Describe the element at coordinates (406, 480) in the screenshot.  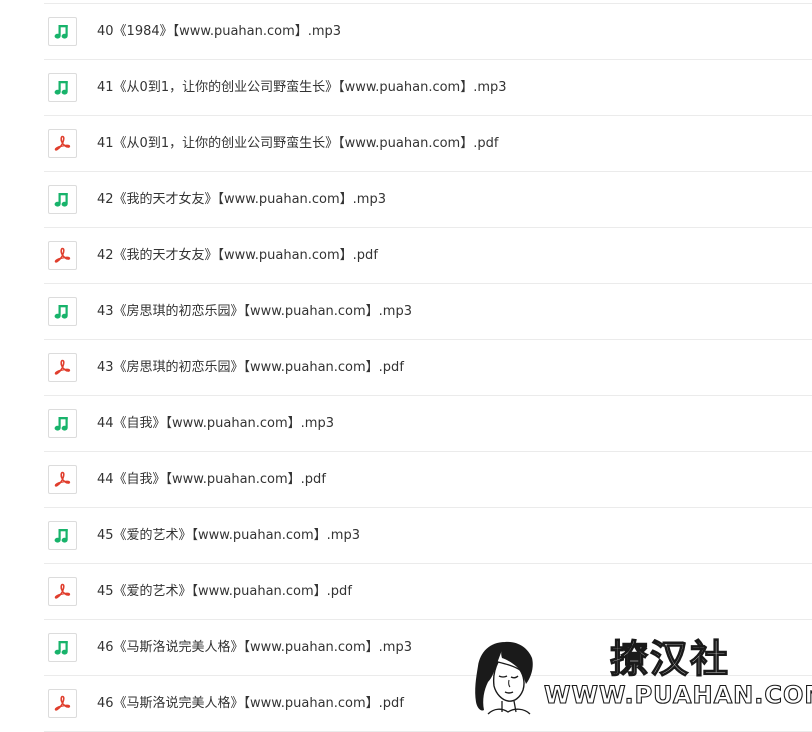
I see `file-row: 44《自我》【www.puahan.com】.pdf` at that location.